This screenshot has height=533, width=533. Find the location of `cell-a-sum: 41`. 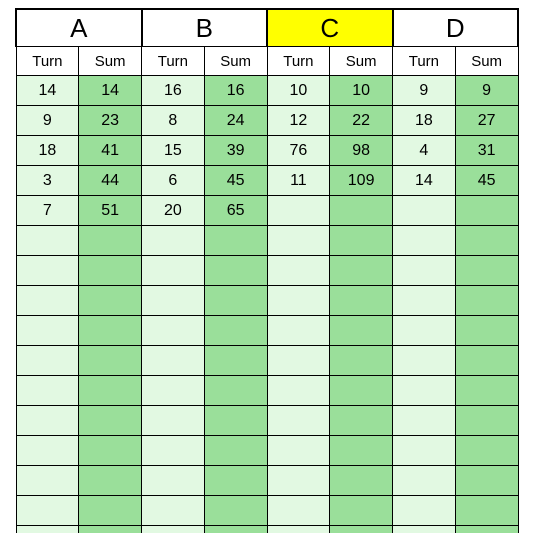

cell-a-sum: 41 is located at coordinates (110, 150).